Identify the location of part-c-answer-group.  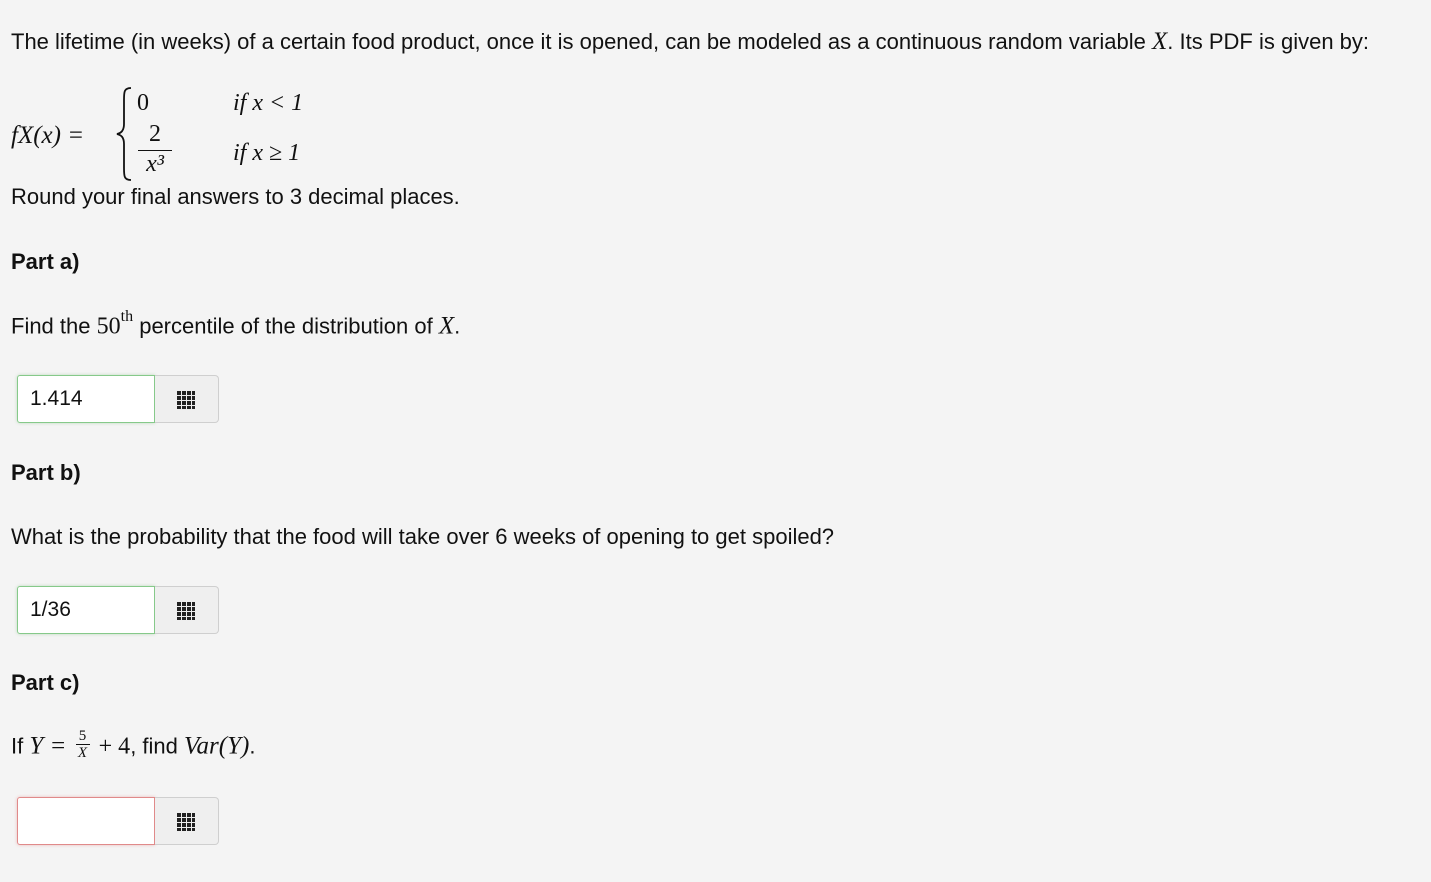
(118, 821).